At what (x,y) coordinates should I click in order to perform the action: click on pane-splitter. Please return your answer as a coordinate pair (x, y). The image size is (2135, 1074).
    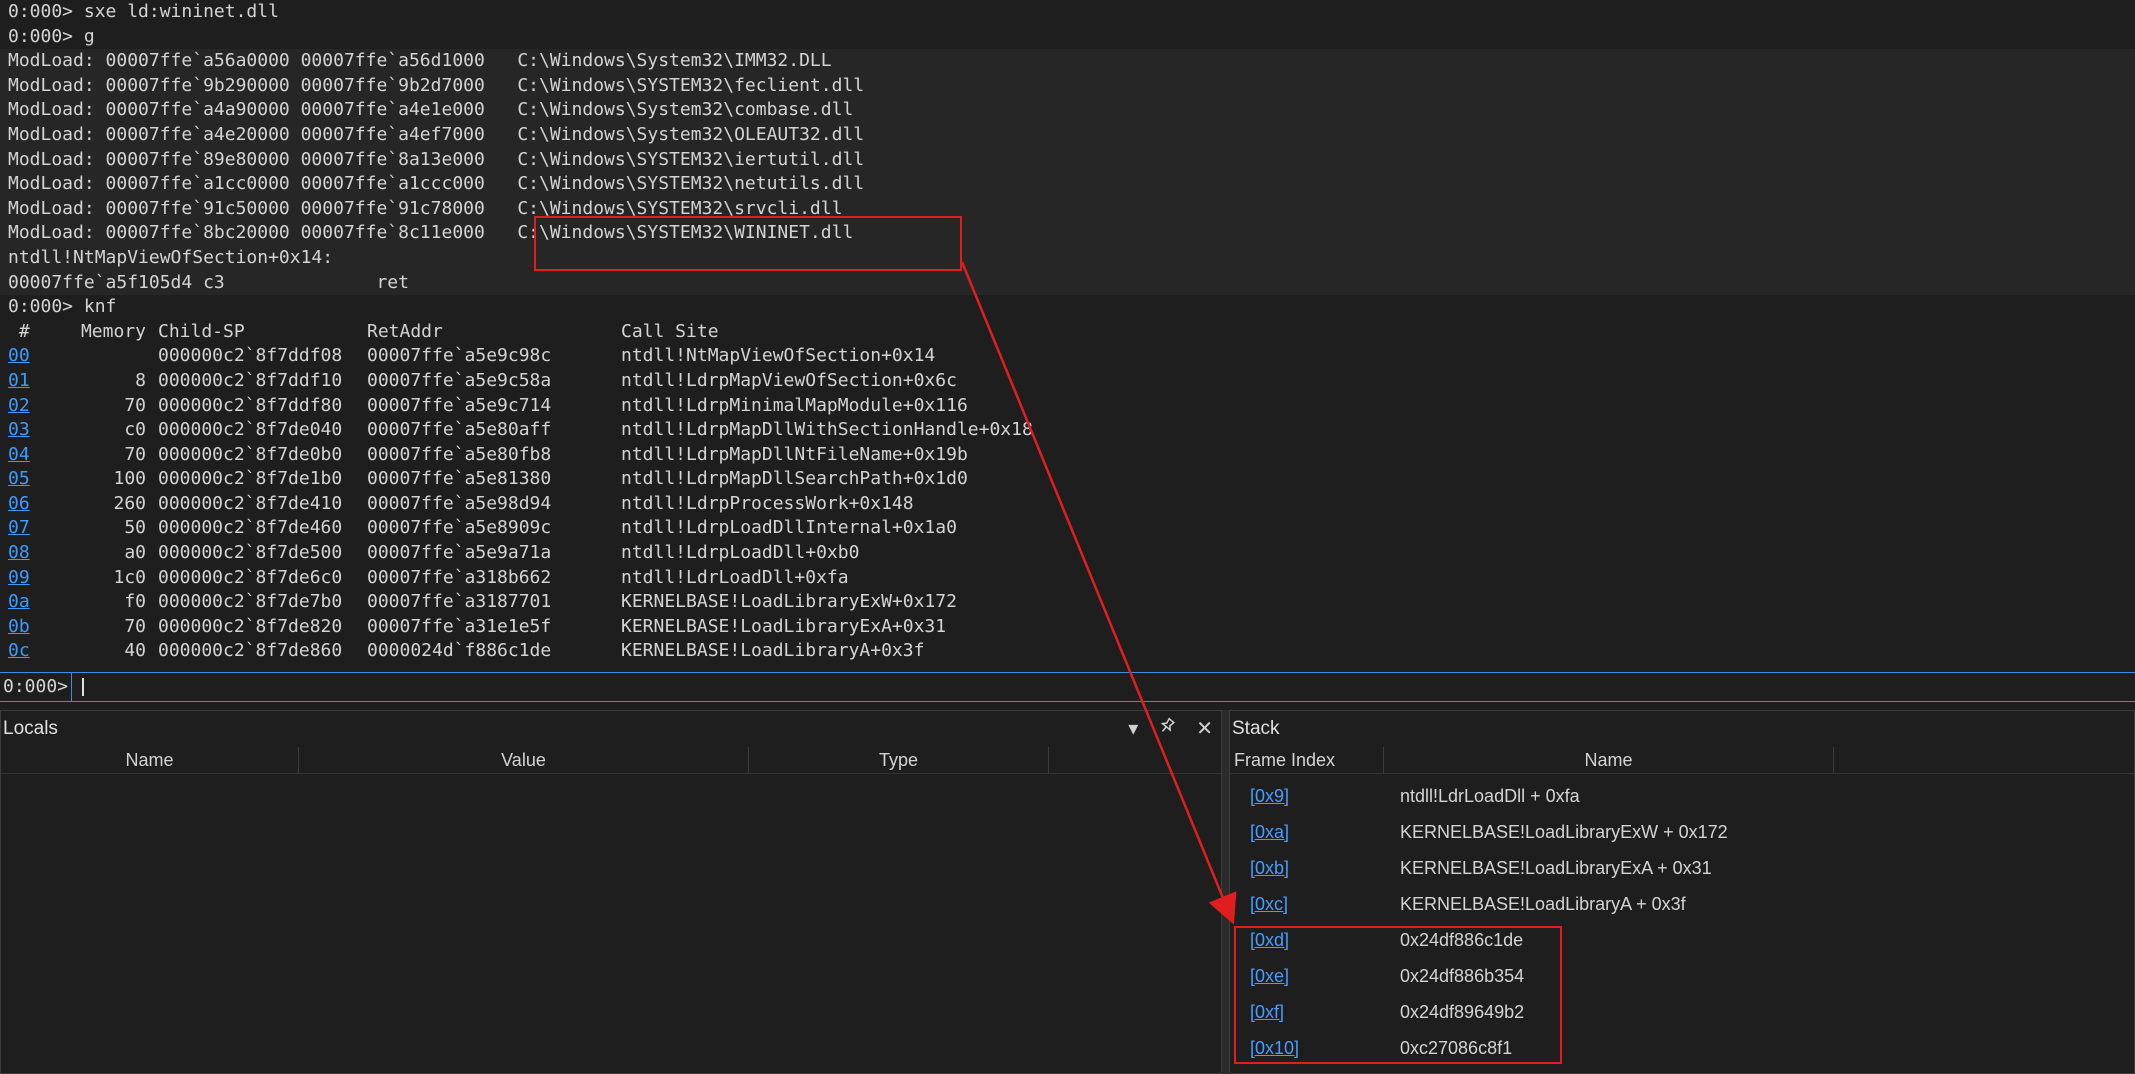
    Looking at the image, I should click on (1225, 892).